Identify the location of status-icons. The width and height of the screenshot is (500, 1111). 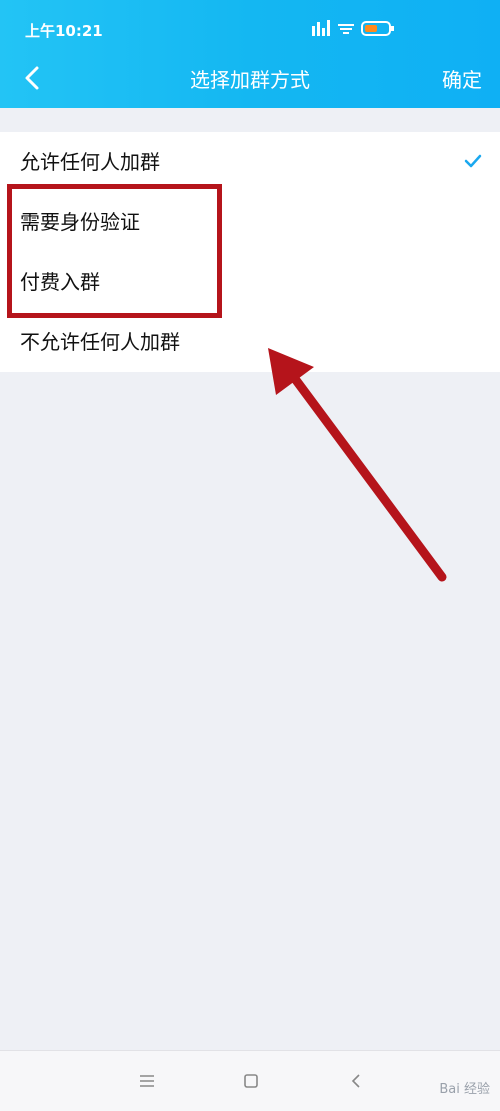
(353, 28).